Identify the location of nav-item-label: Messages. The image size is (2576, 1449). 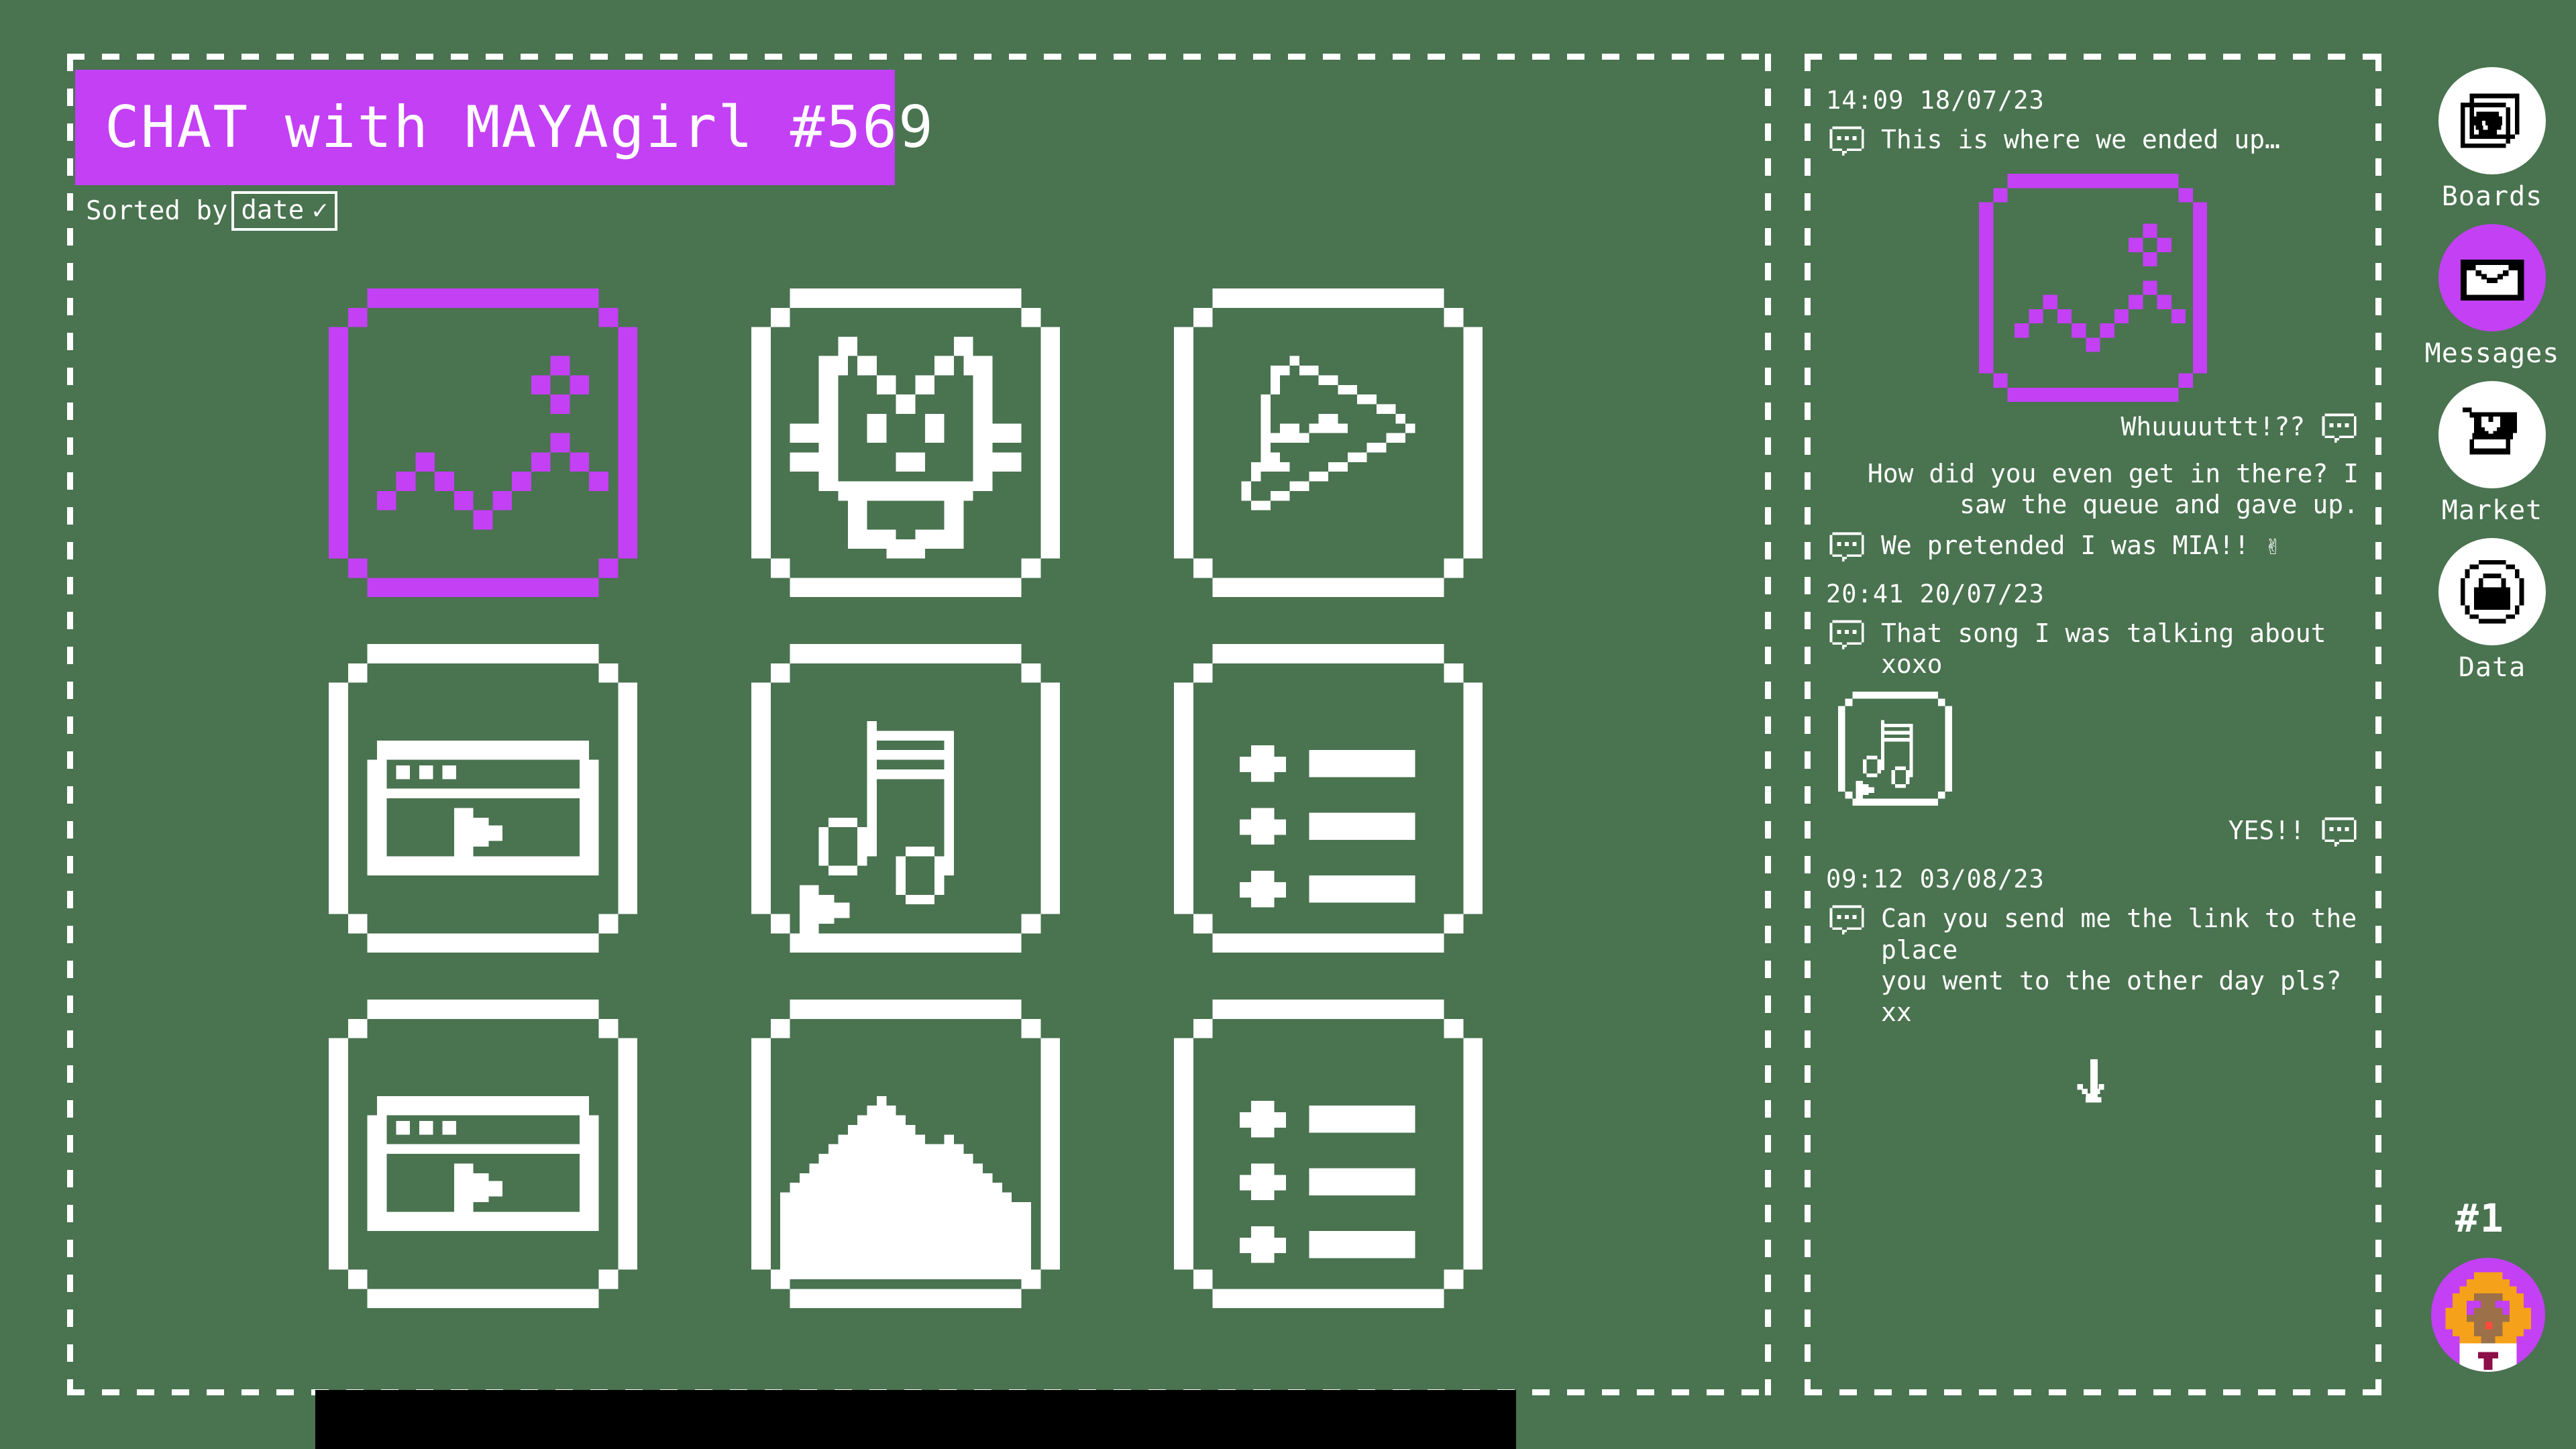
(2492, 353).